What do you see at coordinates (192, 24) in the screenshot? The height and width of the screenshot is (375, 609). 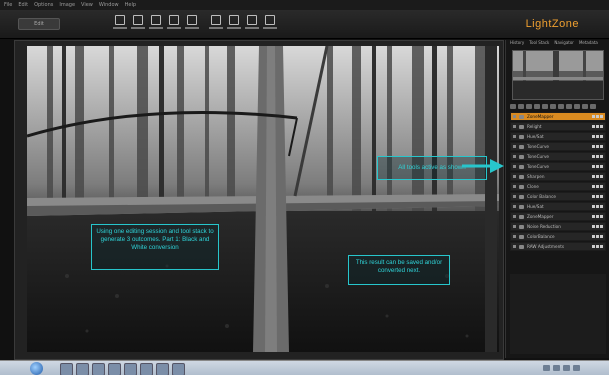 I see `compare-button` at bounding box center [192, 24].